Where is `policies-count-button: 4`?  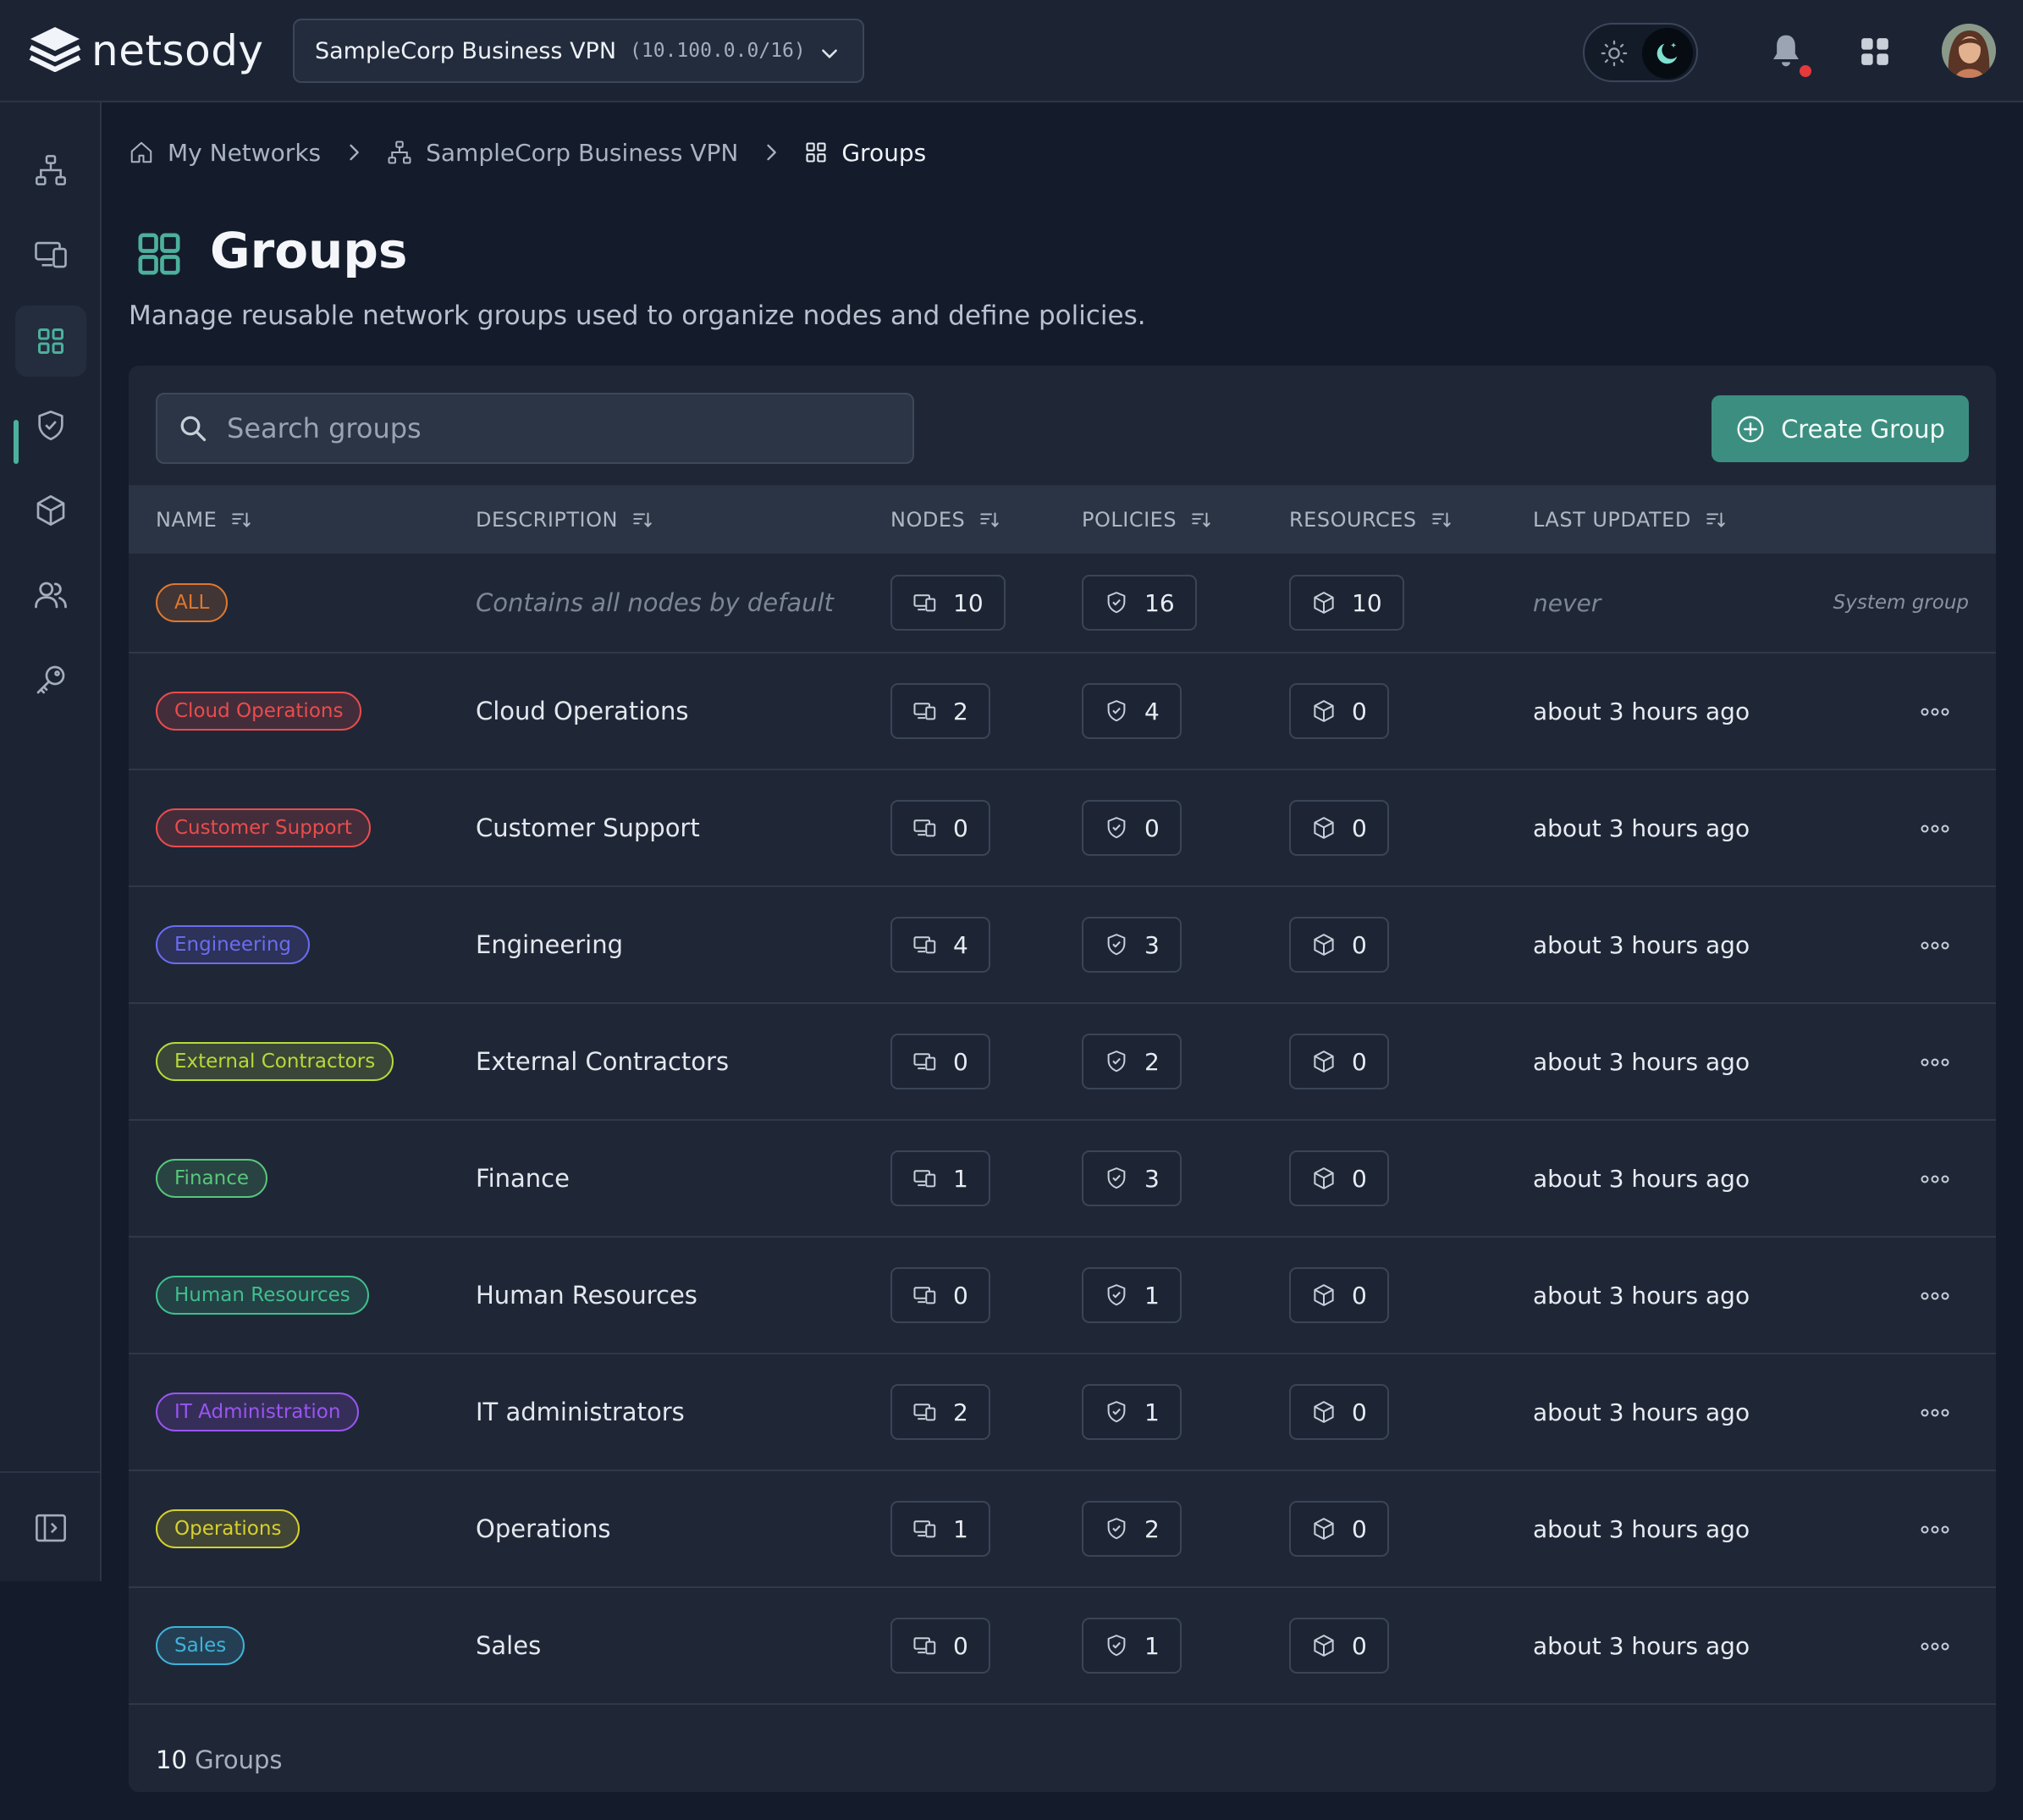 policies-count-button: 4 is located at coordinates (1132, 711).